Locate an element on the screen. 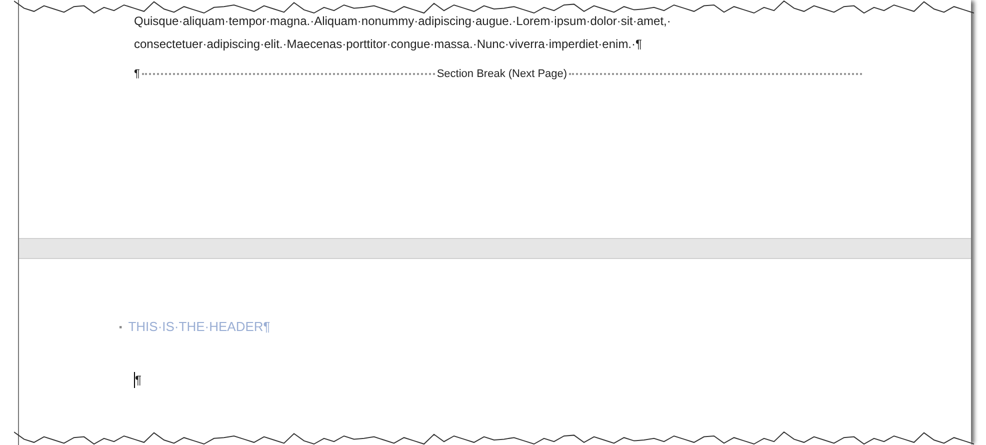  body-text-line: Quisque·aliquam·tempor·magna.·Aliquam·nonummy·adipiscing·augue.·Lorem·ipsum·dolor·sit·amet,· is located at coordinates (403, 21).